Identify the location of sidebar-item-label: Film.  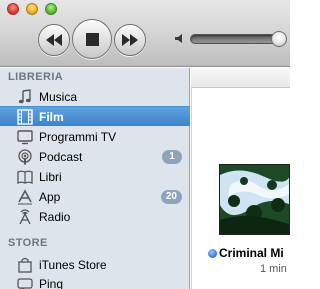
(51, 117).